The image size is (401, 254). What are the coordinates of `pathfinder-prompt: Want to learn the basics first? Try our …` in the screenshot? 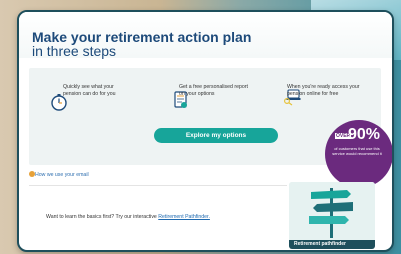 It's located at (128, 217).